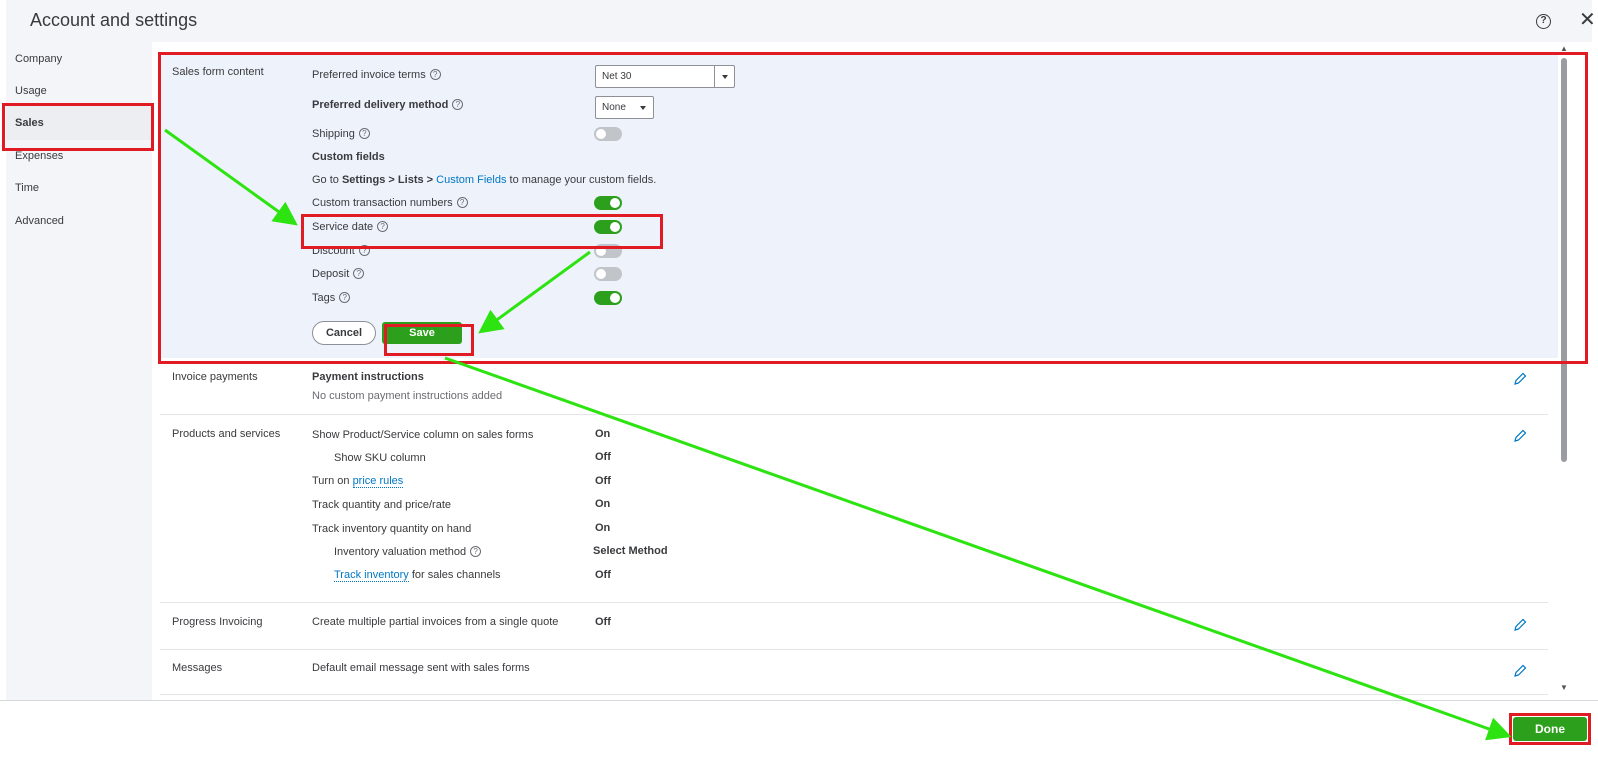 The image size is (1598, 766). I want to click on preferred-delivery-method-text: Preferred delivery method, so click(380, 105).